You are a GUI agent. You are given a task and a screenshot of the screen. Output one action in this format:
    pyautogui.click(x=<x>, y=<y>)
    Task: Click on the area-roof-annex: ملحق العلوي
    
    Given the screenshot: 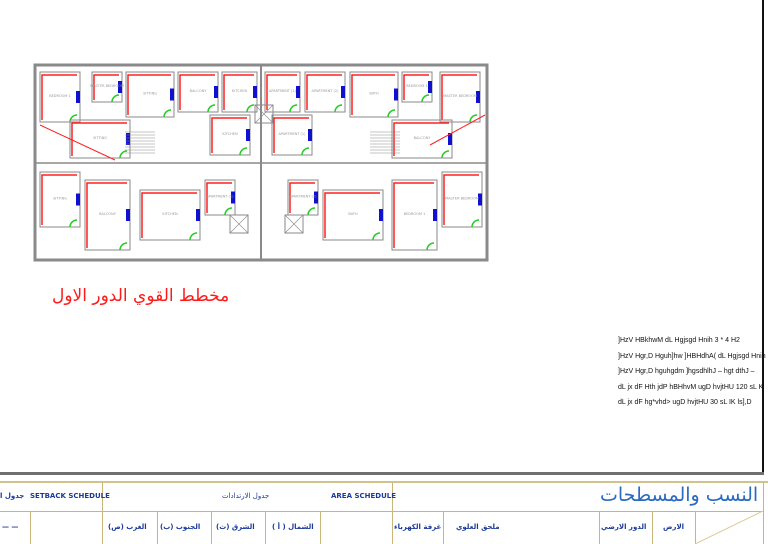 What is the action you would take?
    pyautogui.click(x=478, y=527)
    